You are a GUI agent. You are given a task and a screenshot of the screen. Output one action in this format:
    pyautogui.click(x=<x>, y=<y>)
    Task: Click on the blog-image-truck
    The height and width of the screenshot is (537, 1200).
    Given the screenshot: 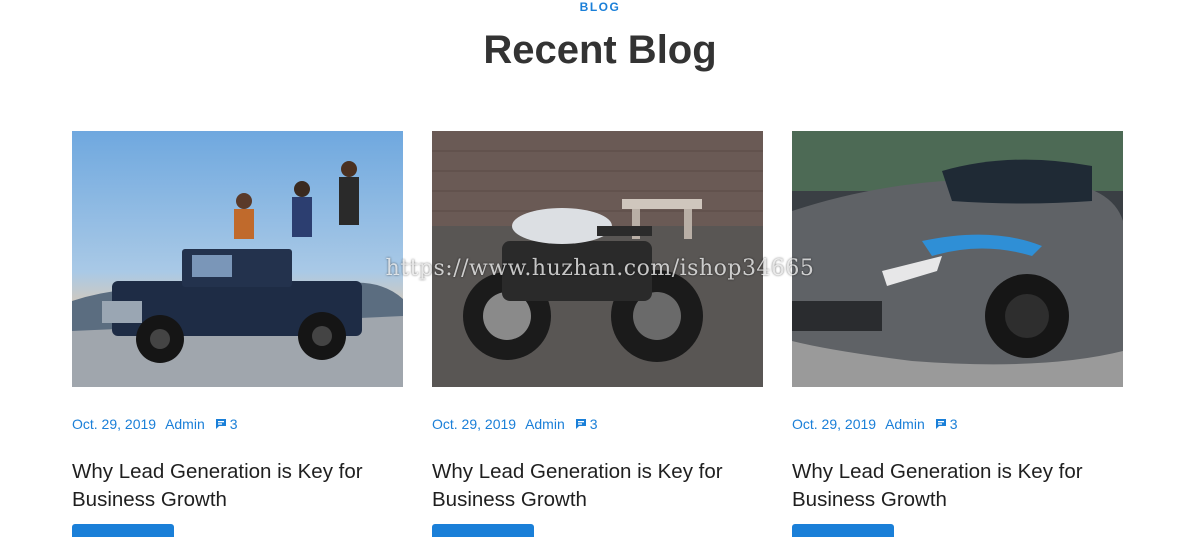 What is the action you would take?
    pyautogui.click(x=237, y=259)
    